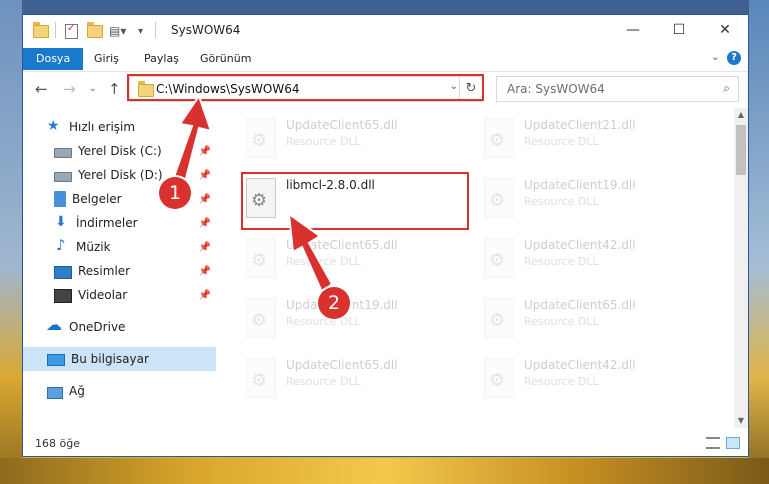  Describe the element at coordinates (251, 193) in the screenshot. I see `annotation-arrows` at that location.